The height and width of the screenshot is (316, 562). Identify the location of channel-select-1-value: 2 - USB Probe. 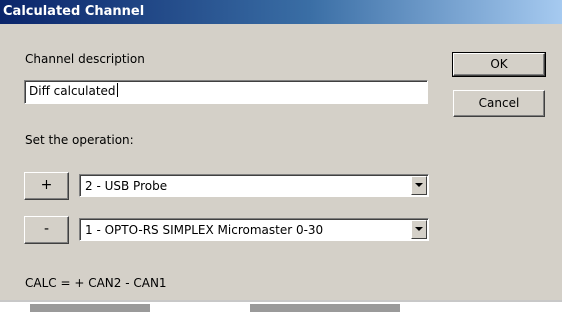
(126, 186).